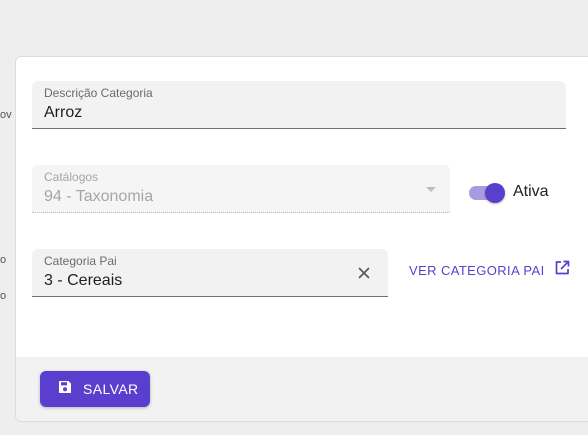 The image size is (588, 435). I want to click on form-footer: SALVAR, so click(302, 389).